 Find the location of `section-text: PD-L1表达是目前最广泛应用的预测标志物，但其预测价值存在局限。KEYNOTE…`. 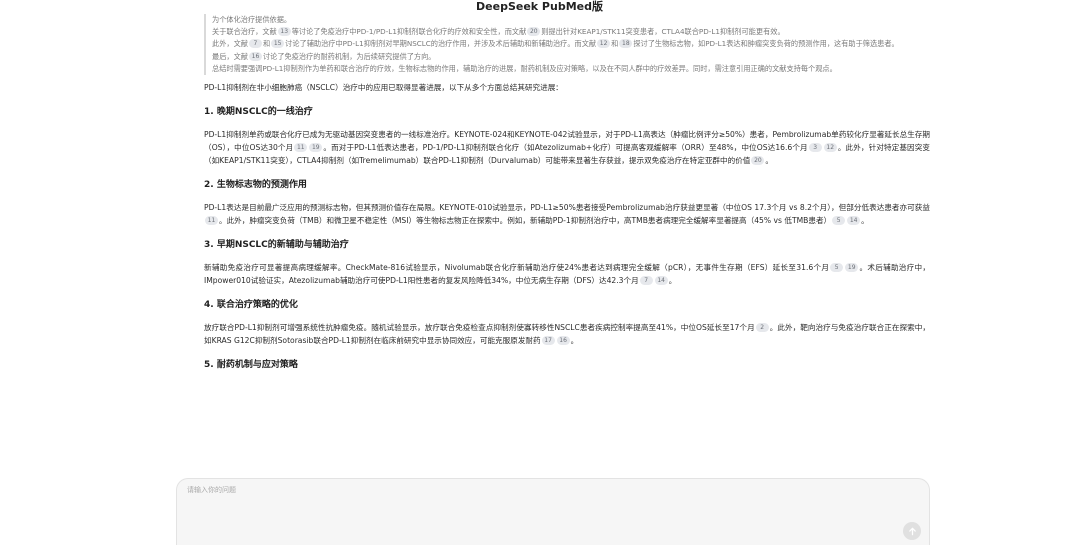

section-text: PD-L1表达是目前最广泛应用的预测标志物，但其预测价值存在局限。KEYNOTE… is located at coordinates (567, 208).